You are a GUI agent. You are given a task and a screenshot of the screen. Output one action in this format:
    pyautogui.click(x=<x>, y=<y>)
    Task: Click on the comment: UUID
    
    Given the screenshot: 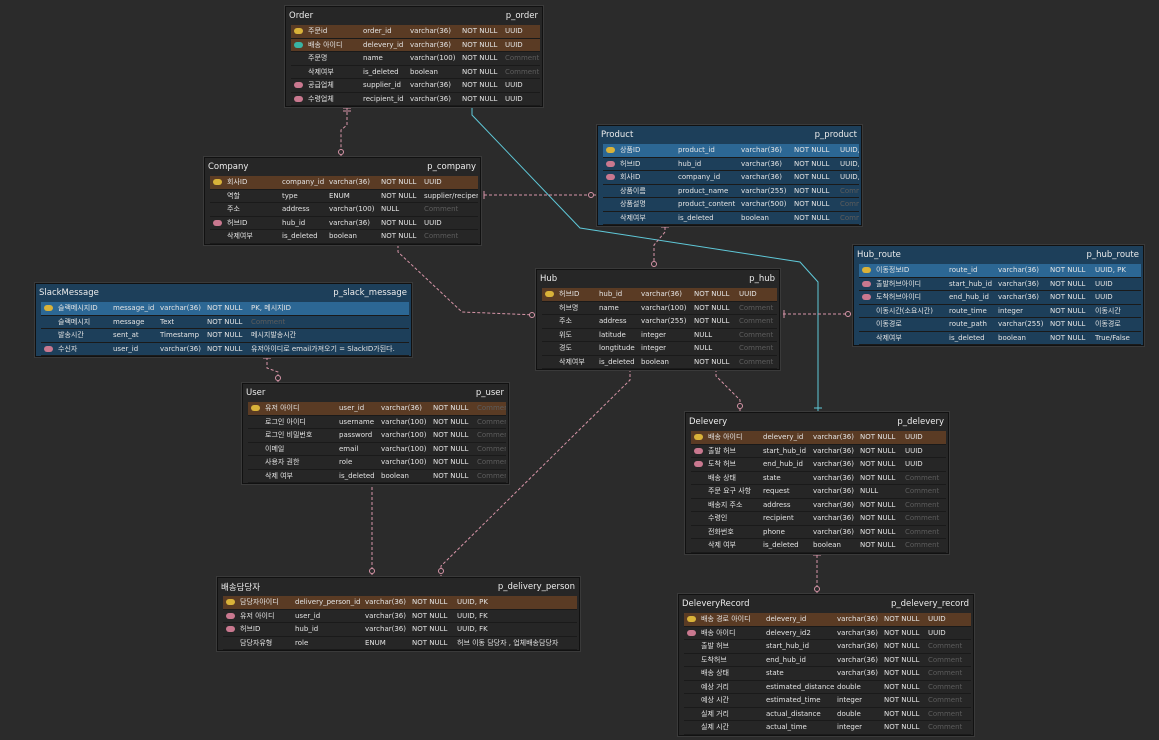 What is the action you would take?
    pyautogui.click(x=914, y=450)
    